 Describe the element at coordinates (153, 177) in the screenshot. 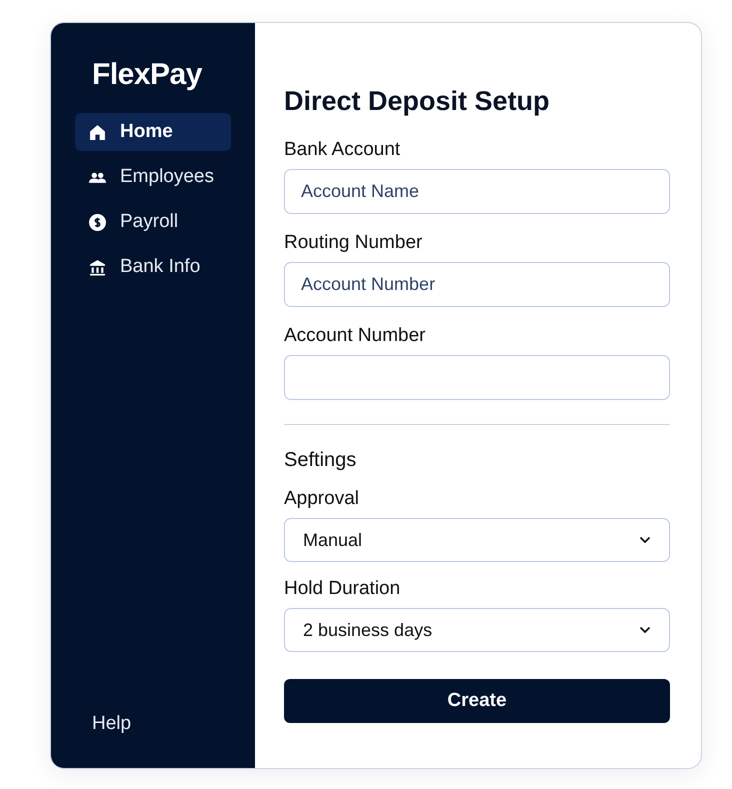

I see `nav-item: Employees` at that location.